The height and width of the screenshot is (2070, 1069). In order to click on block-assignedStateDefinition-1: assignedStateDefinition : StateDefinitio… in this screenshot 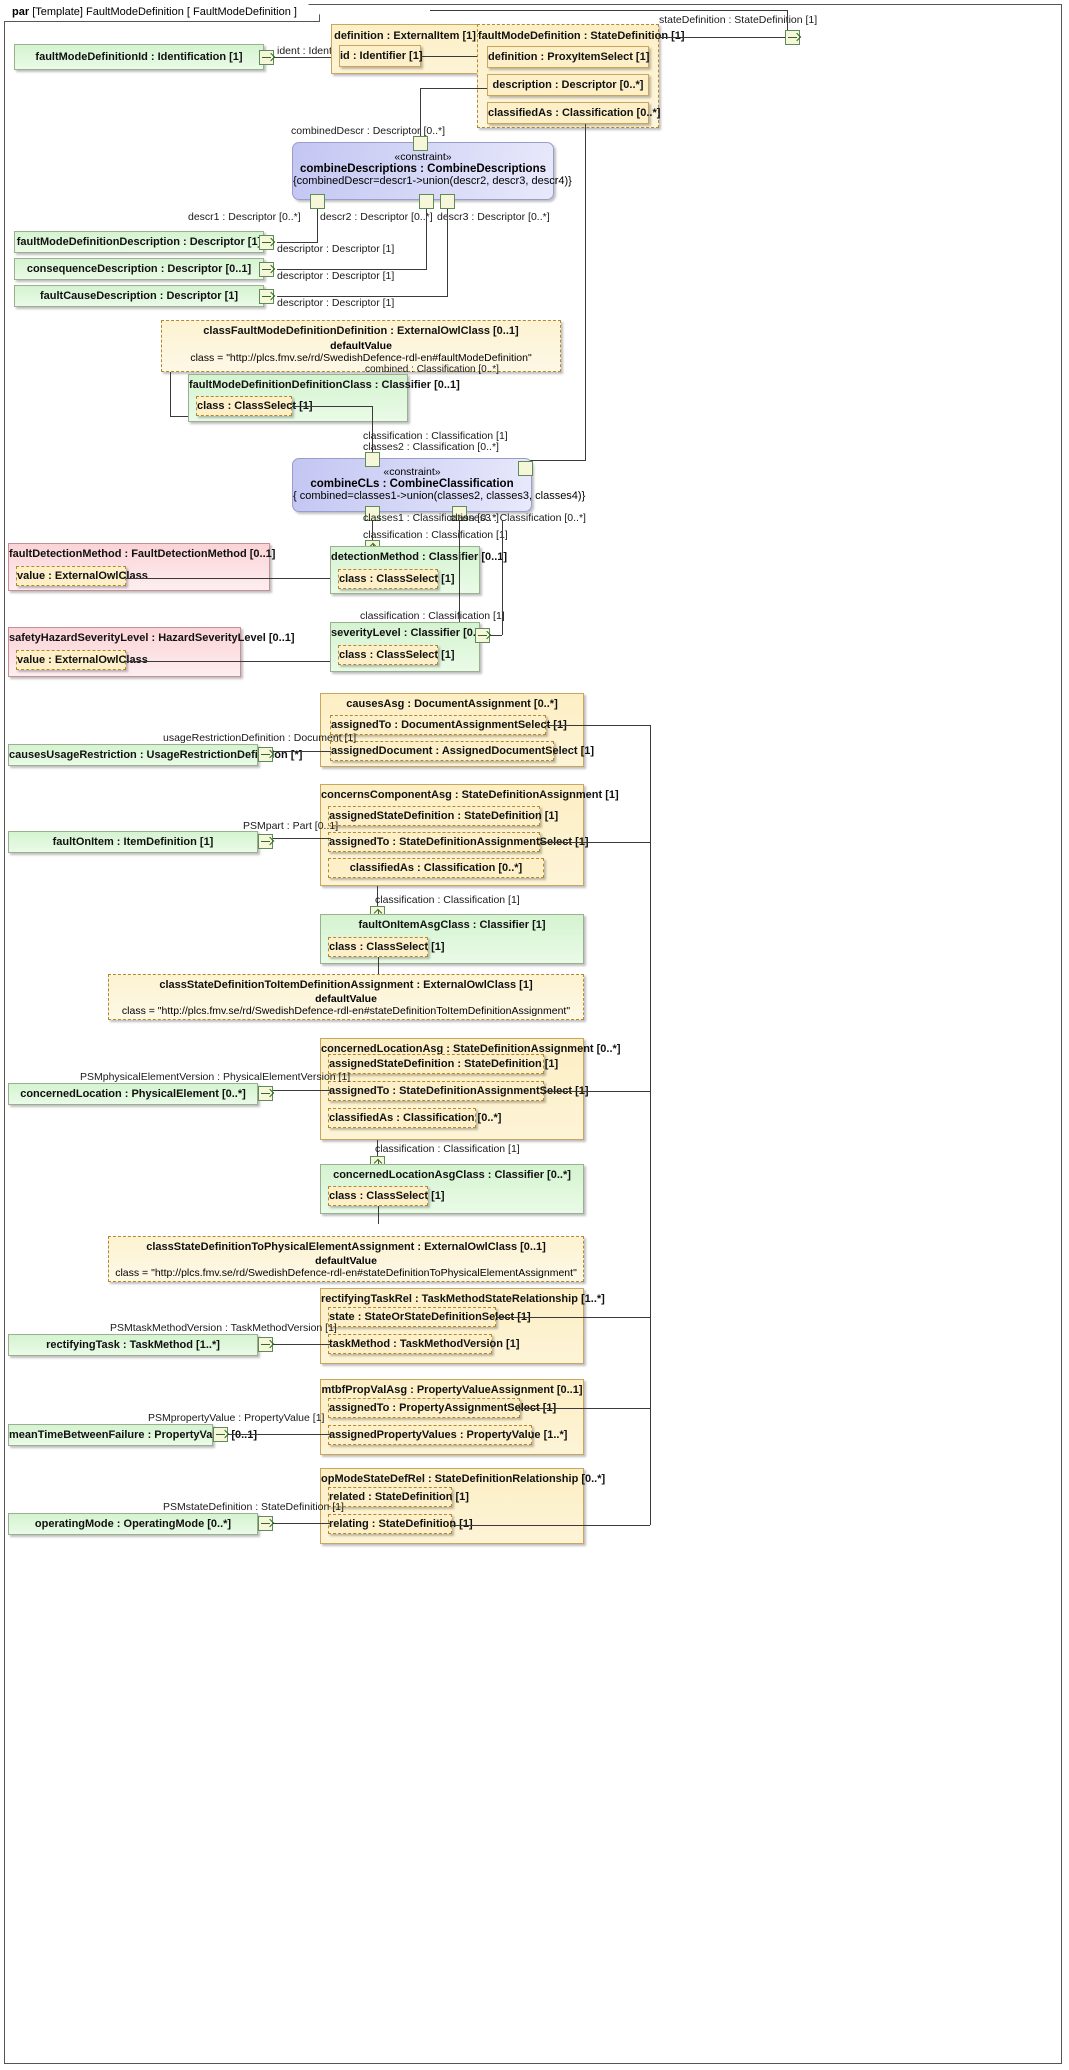, I will do `click(443, 816)`.